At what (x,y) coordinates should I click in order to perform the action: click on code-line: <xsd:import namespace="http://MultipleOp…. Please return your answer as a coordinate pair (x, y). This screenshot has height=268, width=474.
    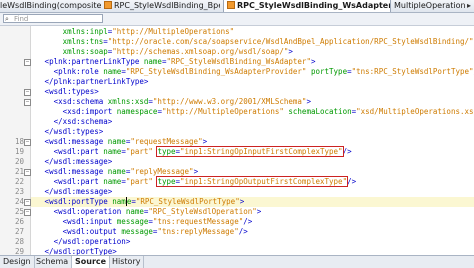
    Looking at the image, I should click on (252, 112).